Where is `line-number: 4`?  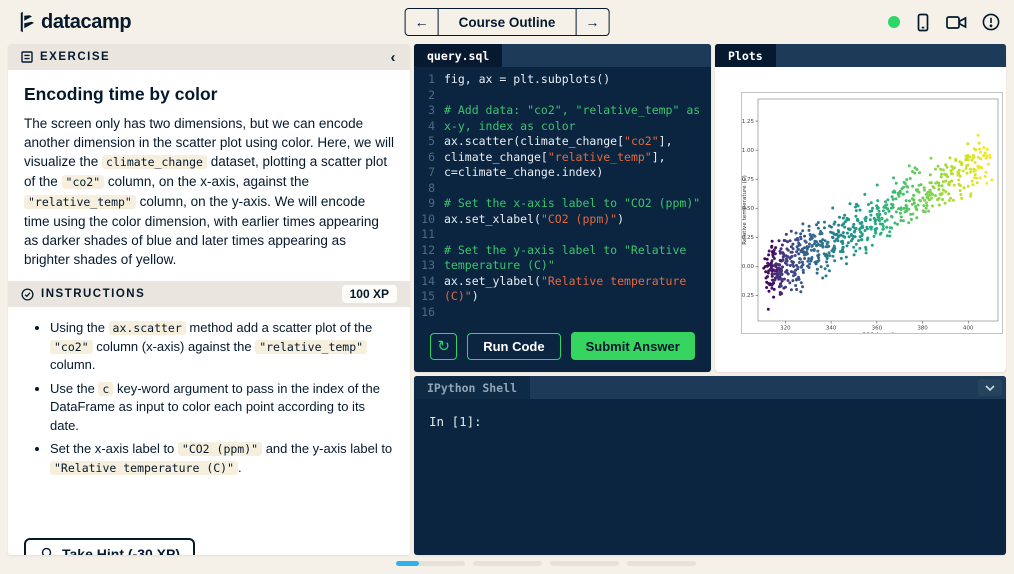
line-number: 4 is located at coordinates (431, 125).